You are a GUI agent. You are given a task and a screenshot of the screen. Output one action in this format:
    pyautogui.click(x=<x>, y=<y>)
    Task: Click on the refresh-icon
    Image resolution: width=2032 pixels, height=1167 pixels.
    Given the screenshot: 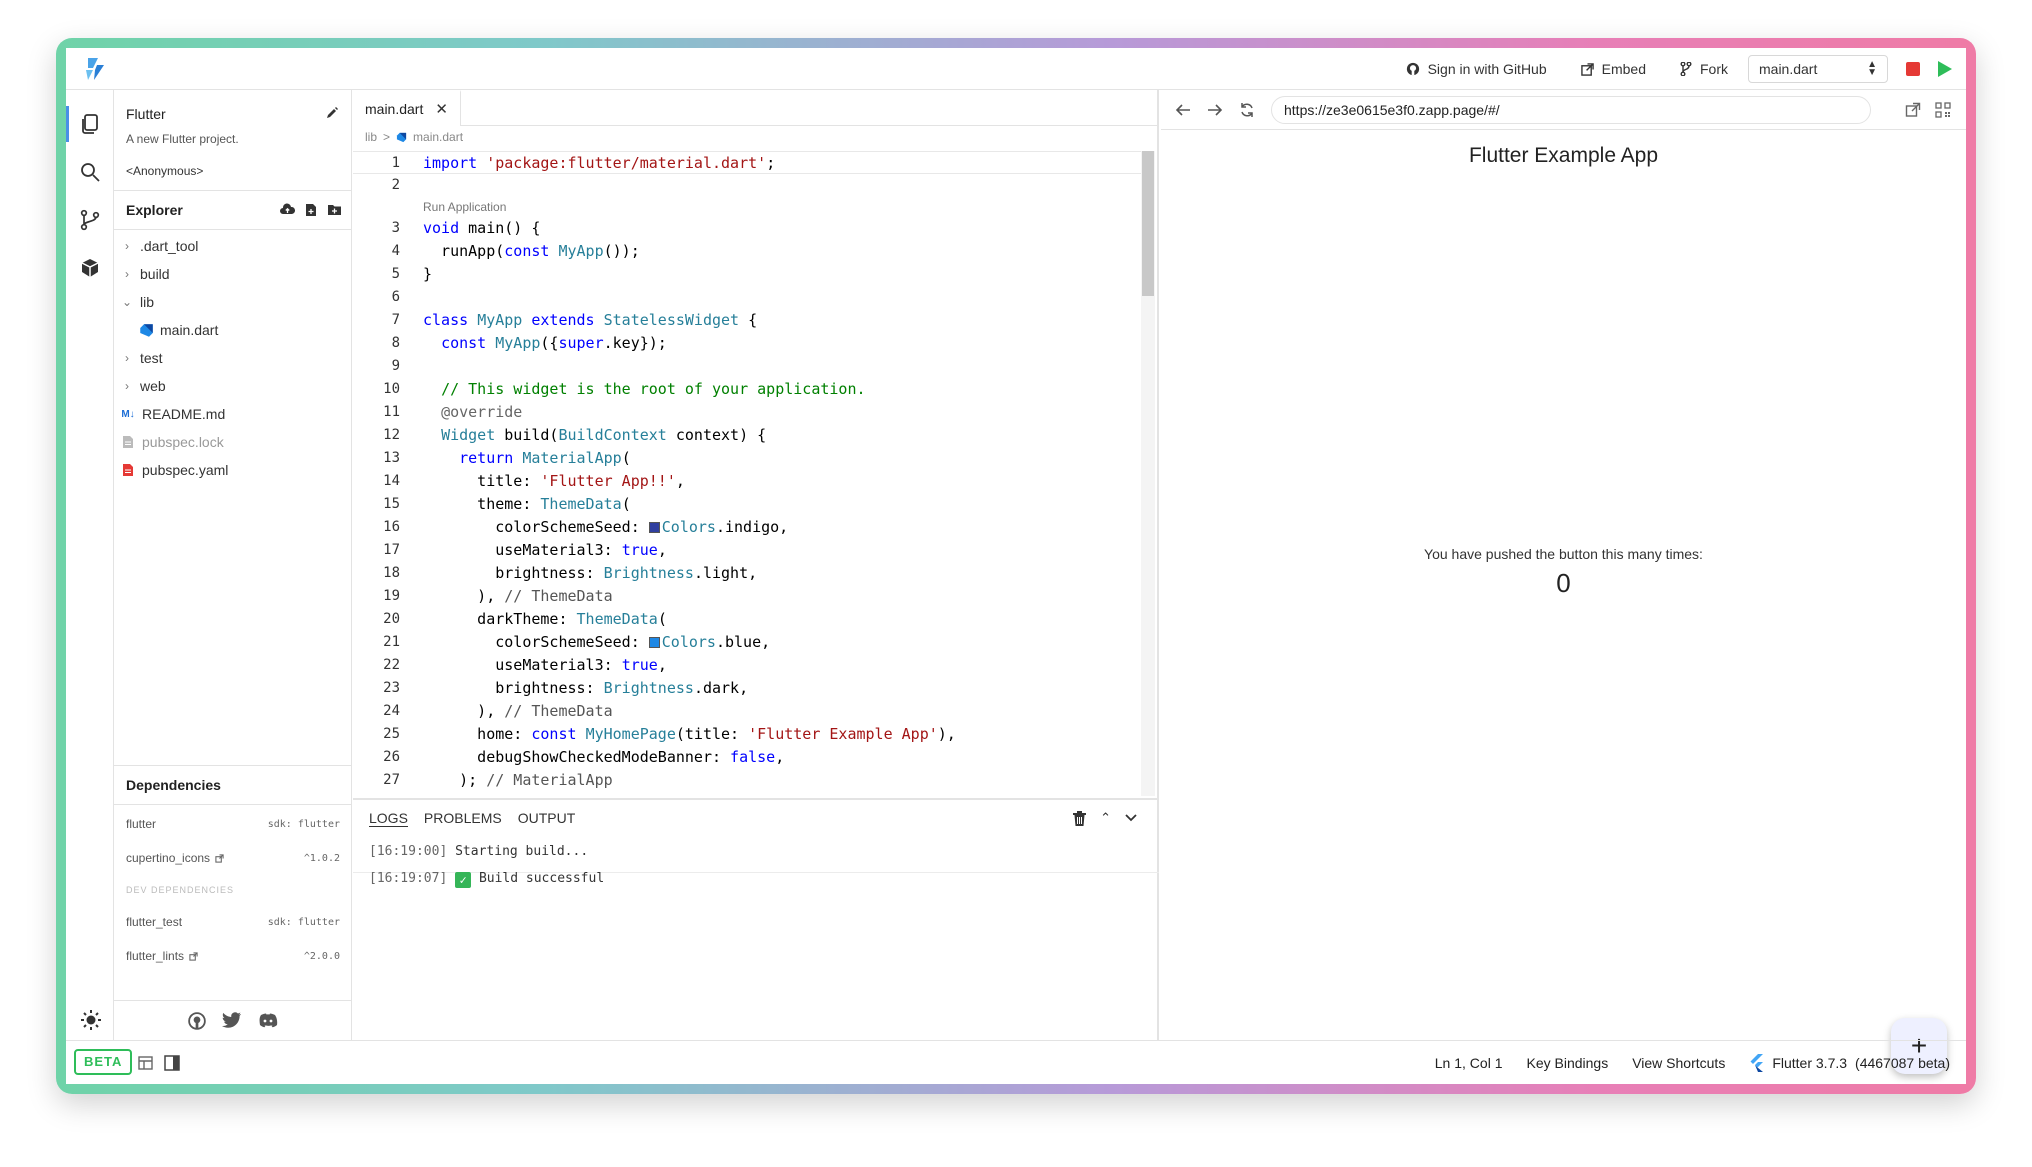 What is the action you would take?
    pyautogui.click(x=1247, y=110)
    